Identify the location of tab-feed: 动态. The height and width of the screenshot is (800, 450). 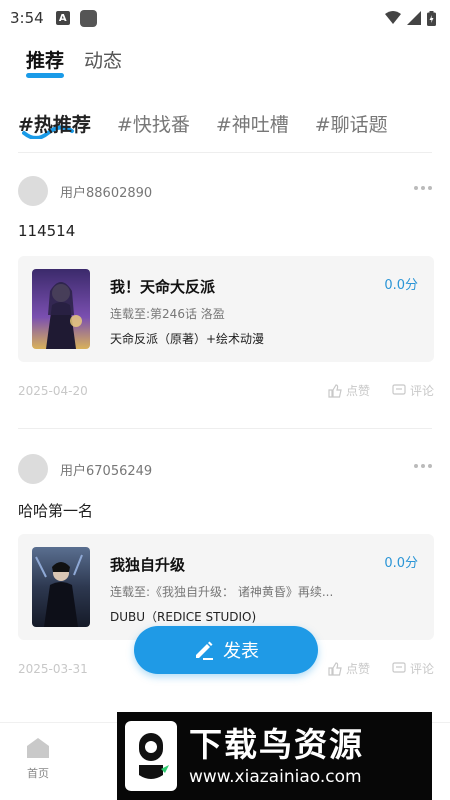
(103, 59).